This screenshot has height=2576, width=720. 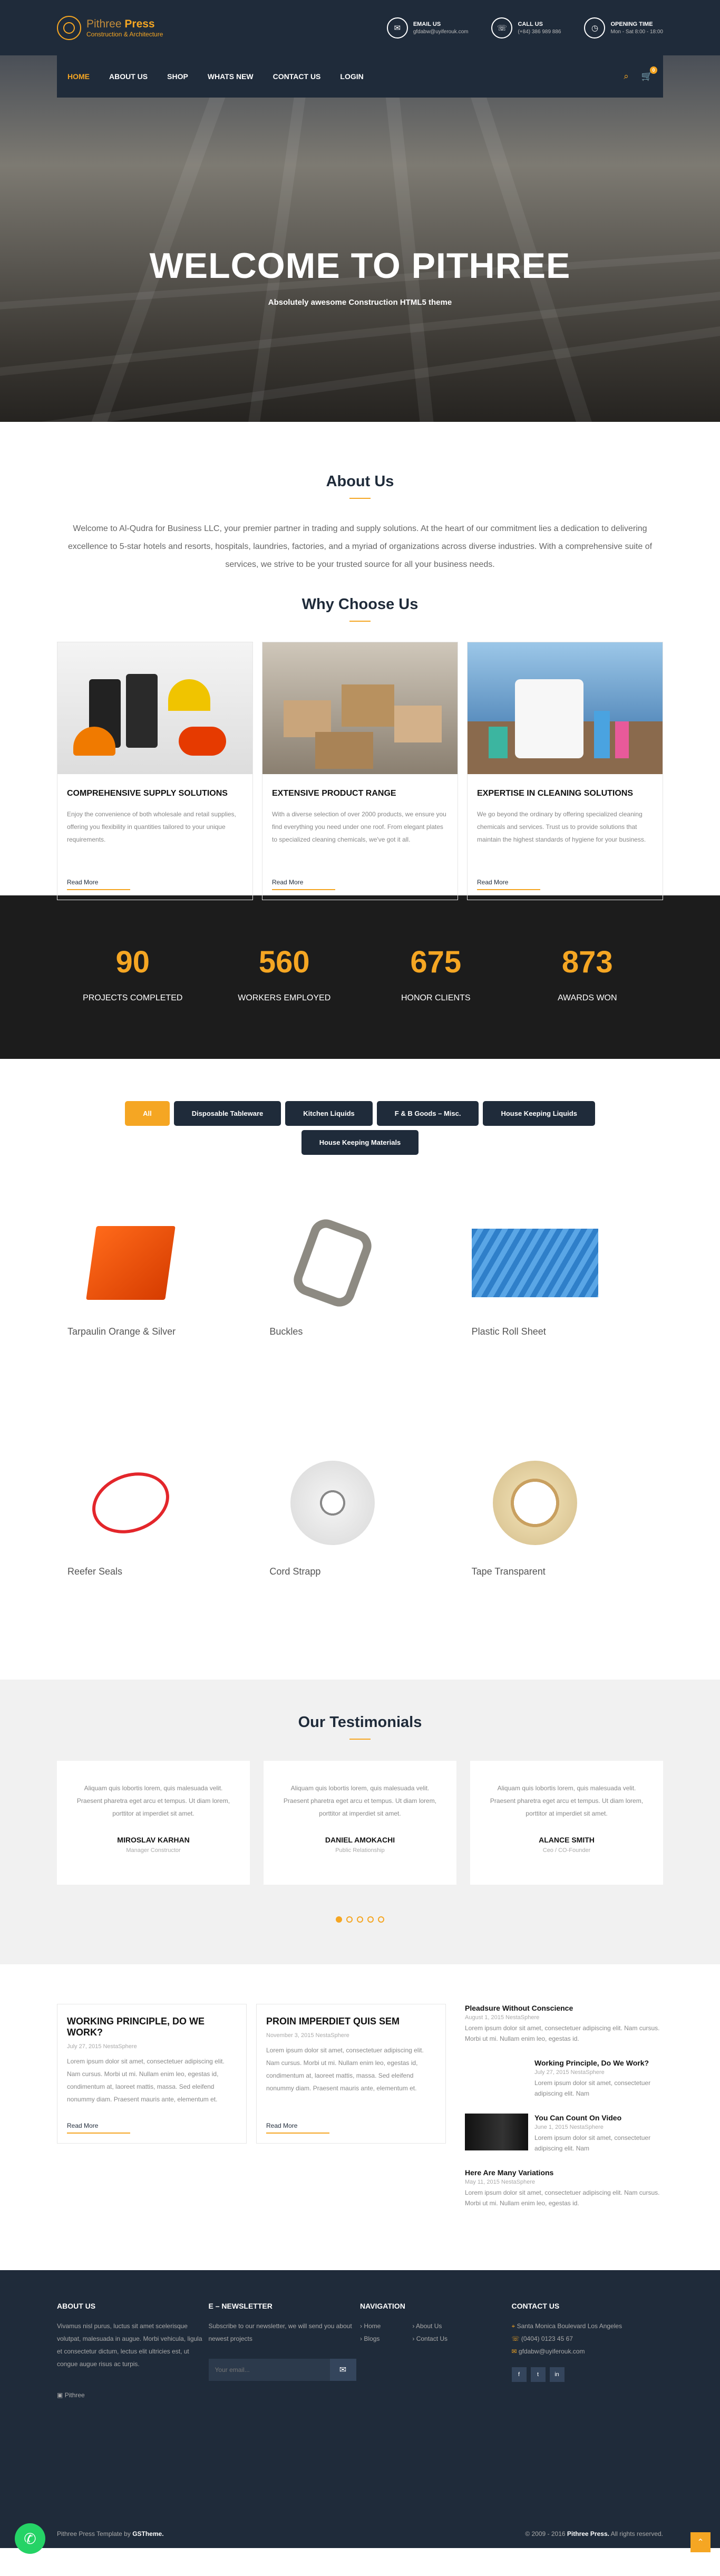 What do you see at coordinates (370, 2338) in the screenshot?
I see `footer-link-blogs: › Blogs` at bounding box center [370, 2338].